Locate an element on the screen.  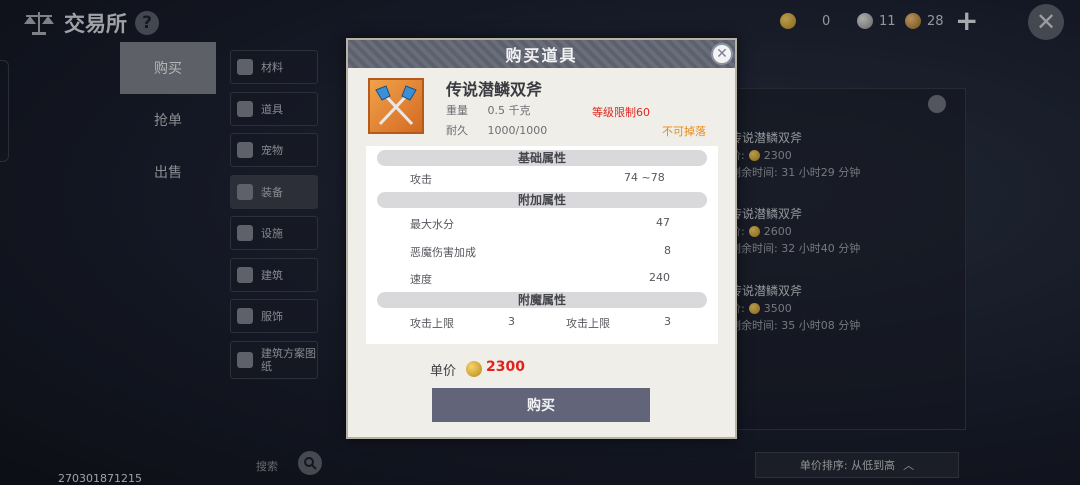
close-icon: ✕ is located at coordinates (722, 54).